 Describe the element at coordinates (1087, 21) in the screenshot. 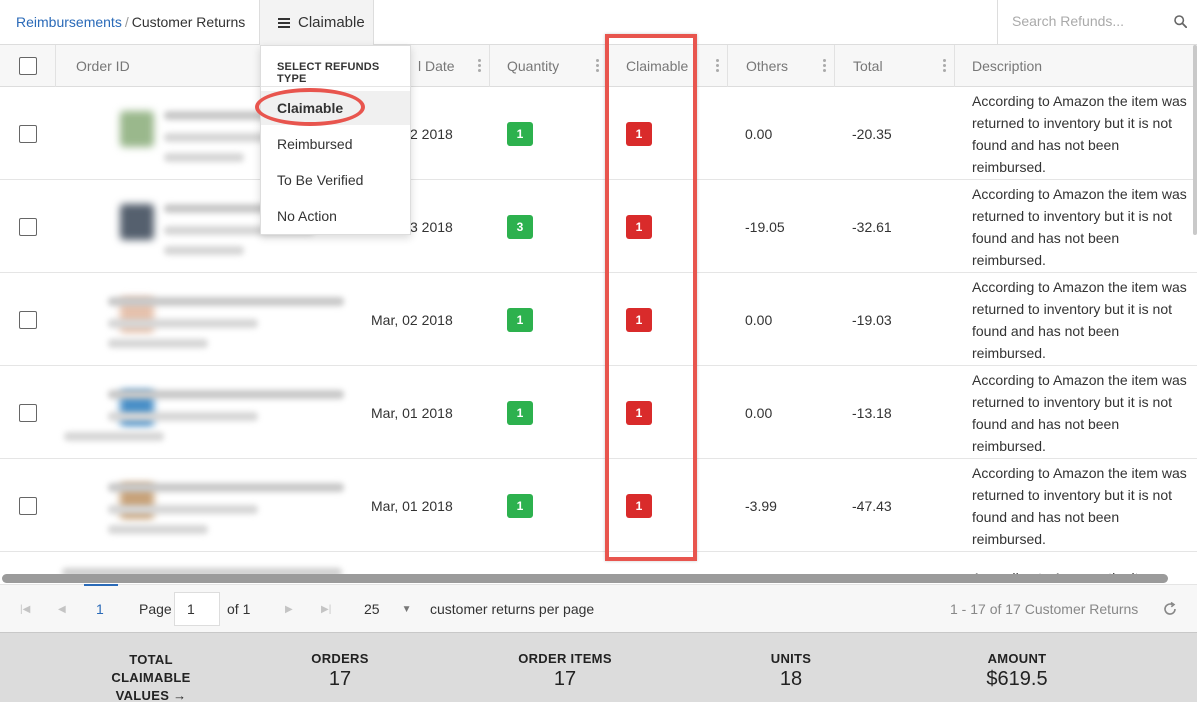

I see `search-input` at that location.